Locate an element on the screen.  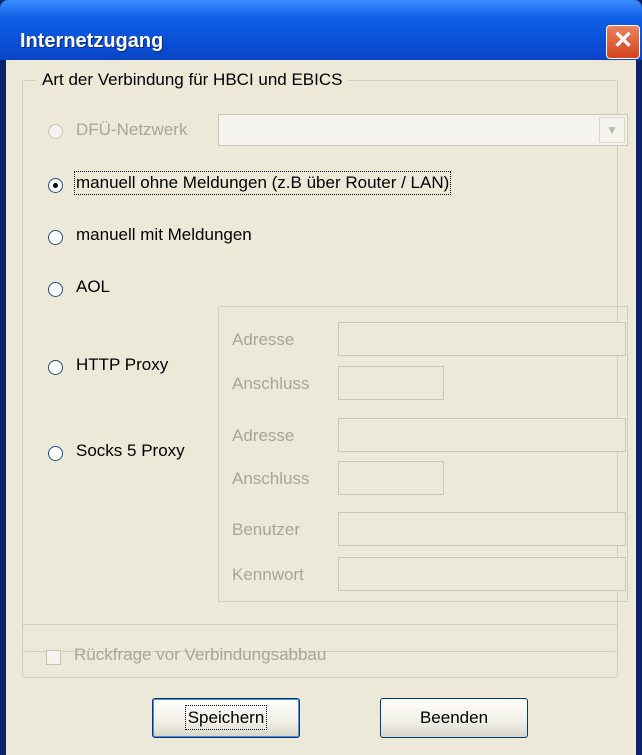
confirm-disconnect-label: Rückfrage vor Verbindungsabbau is located at coordinates (200, 654).